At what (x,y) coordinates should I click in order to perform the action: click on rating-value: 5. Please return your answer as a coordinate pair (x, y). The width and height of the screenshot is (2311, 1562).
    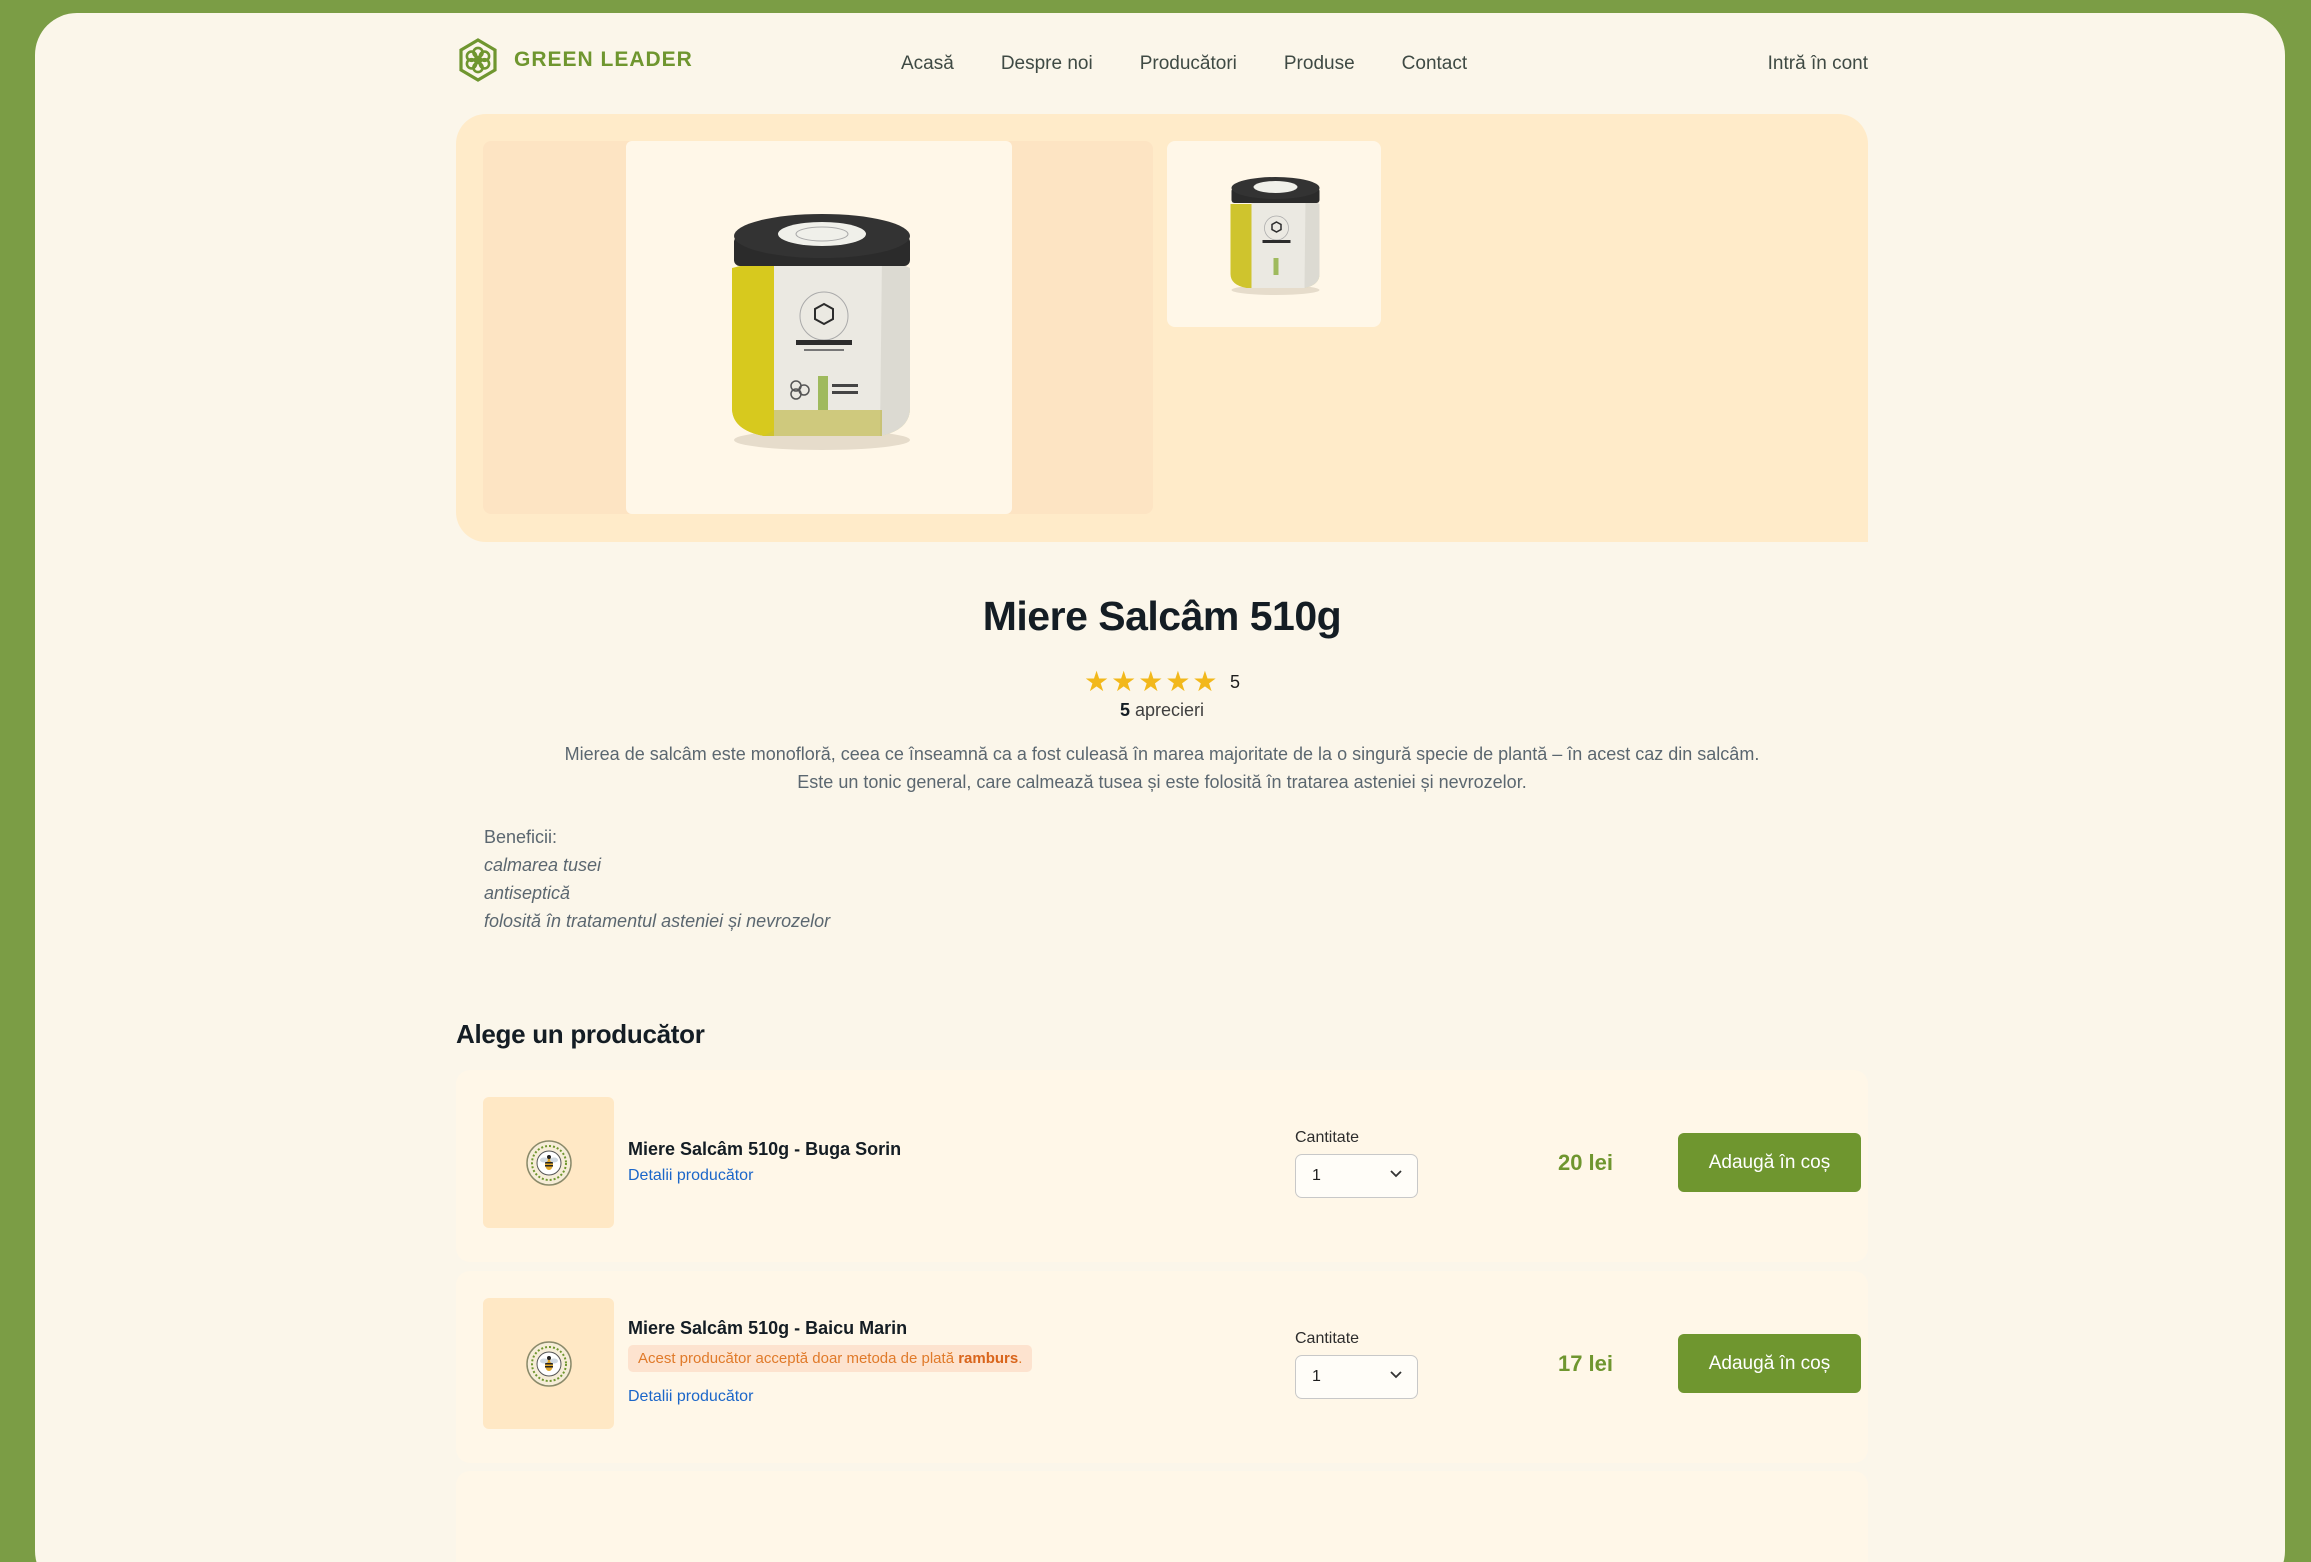
    Looking at the image, I should click on (1234, 681).